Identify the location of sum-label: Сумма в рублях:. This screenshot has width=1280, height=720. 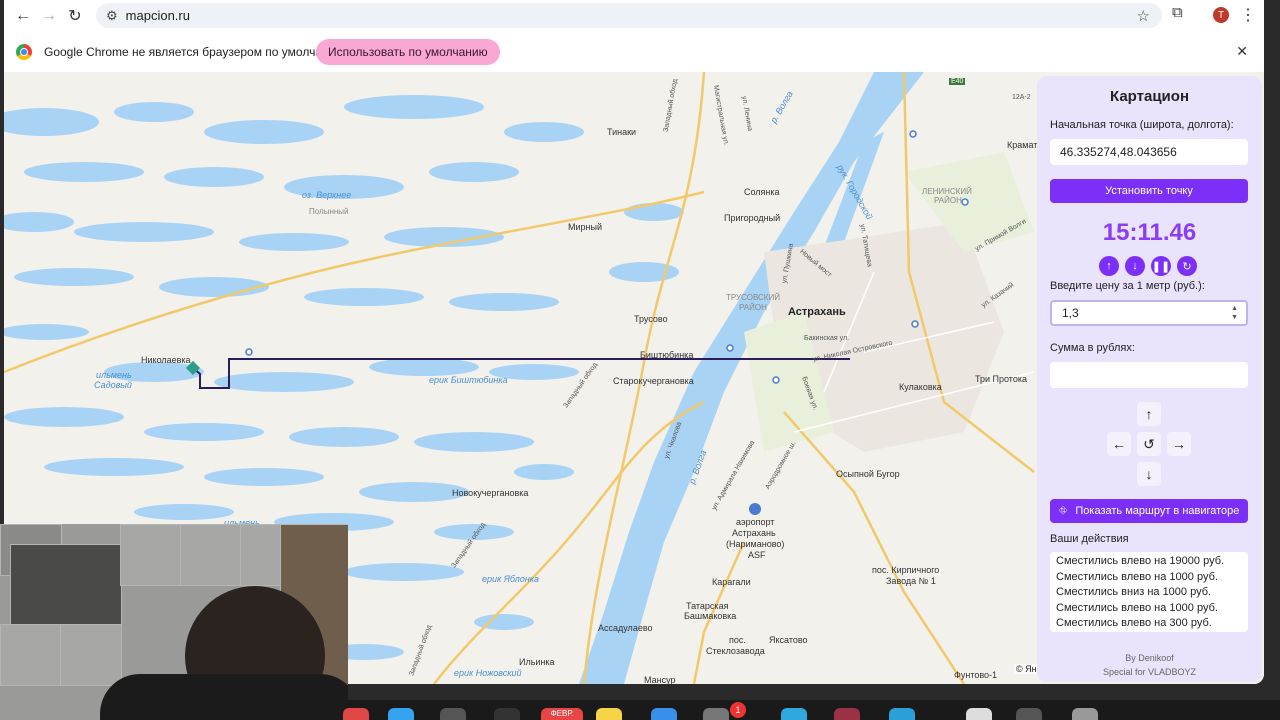
(1092, 348).